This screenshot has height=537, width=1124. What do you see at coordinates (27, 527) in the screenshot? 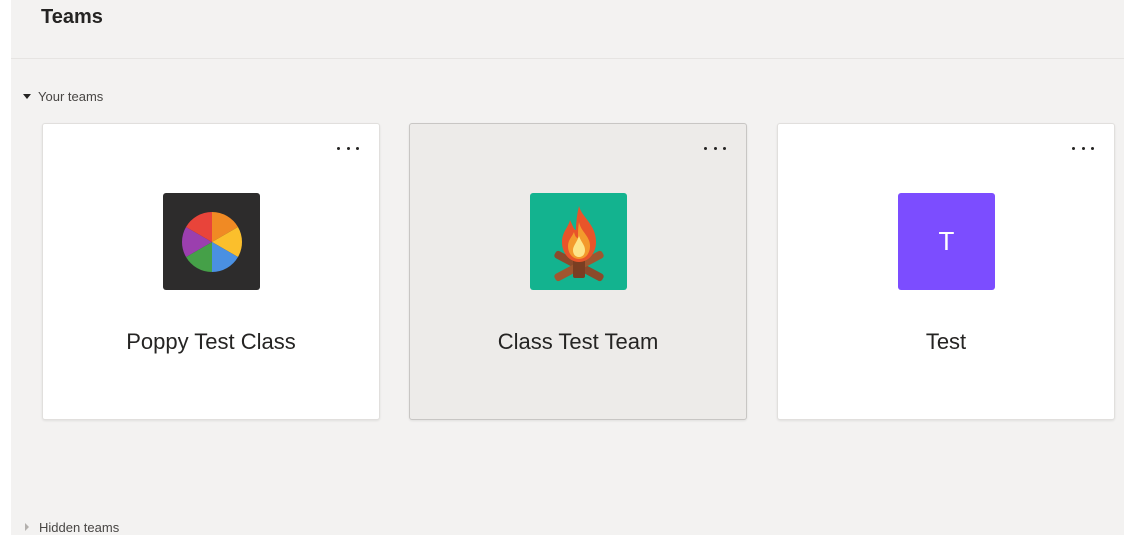
I see `caret-right-icon` at bounding box center [27, 527].